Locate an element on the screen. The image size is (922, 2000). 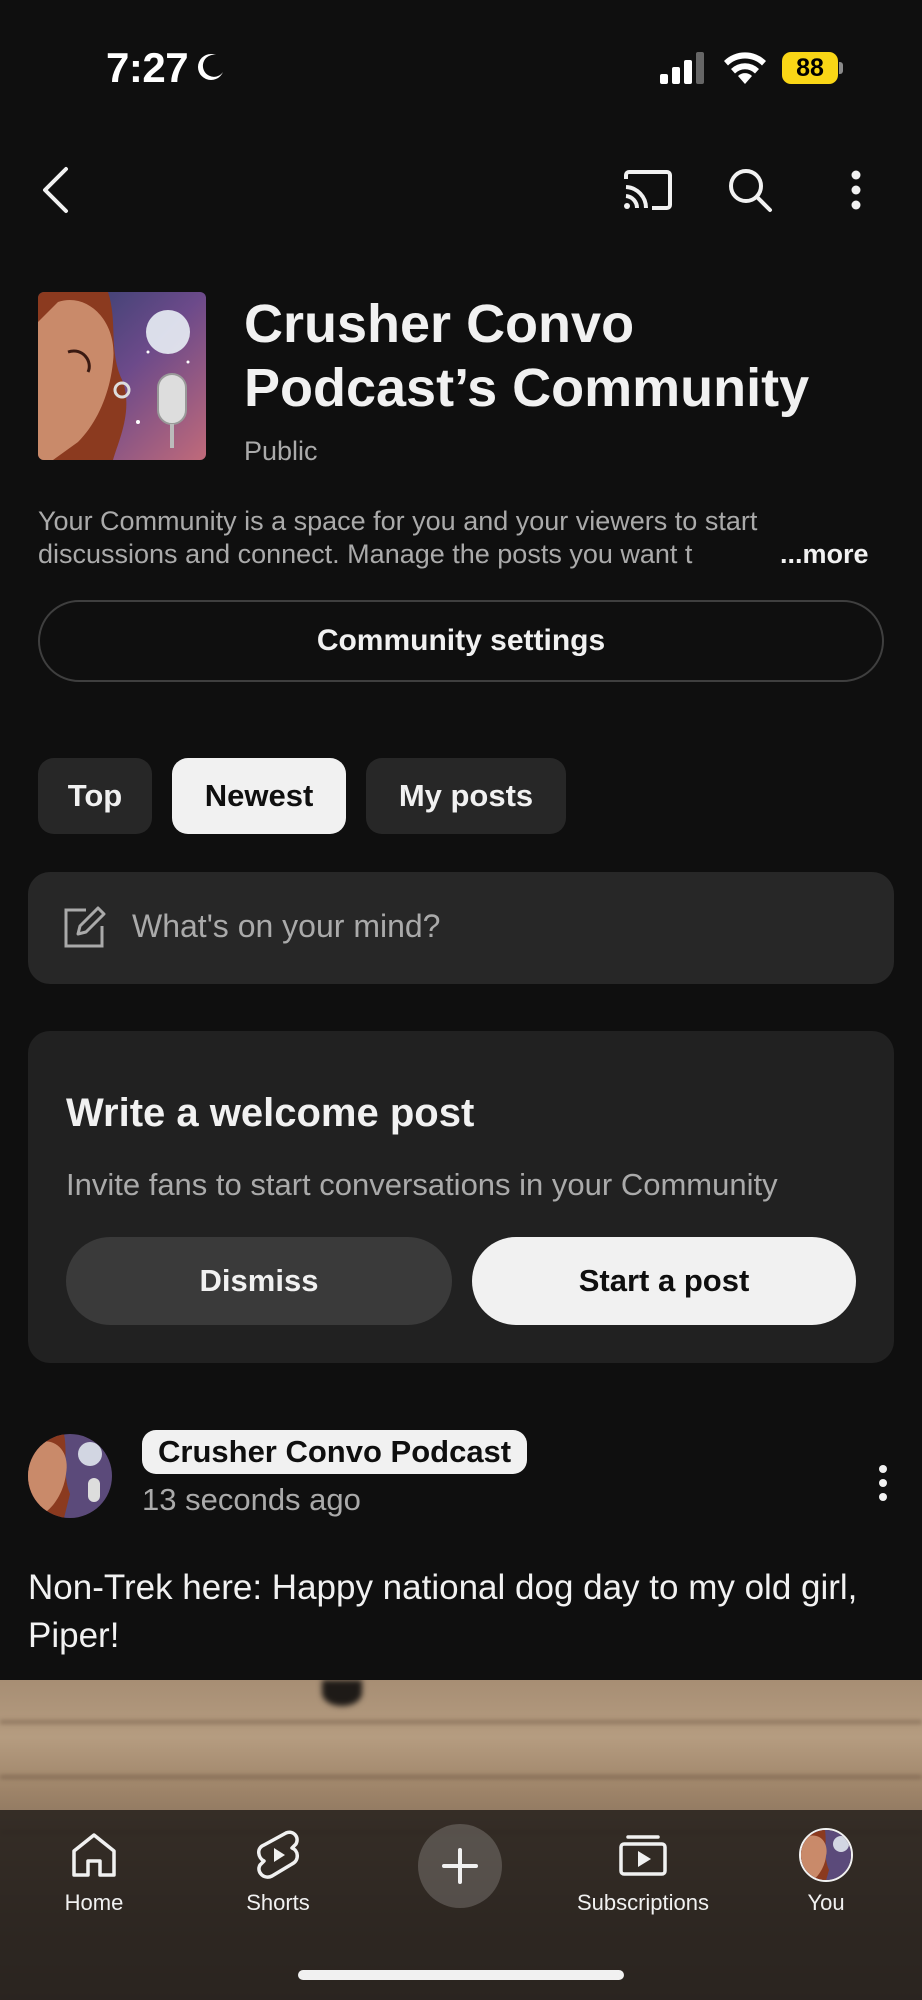
create-button is located at coordinates (460, 1866).